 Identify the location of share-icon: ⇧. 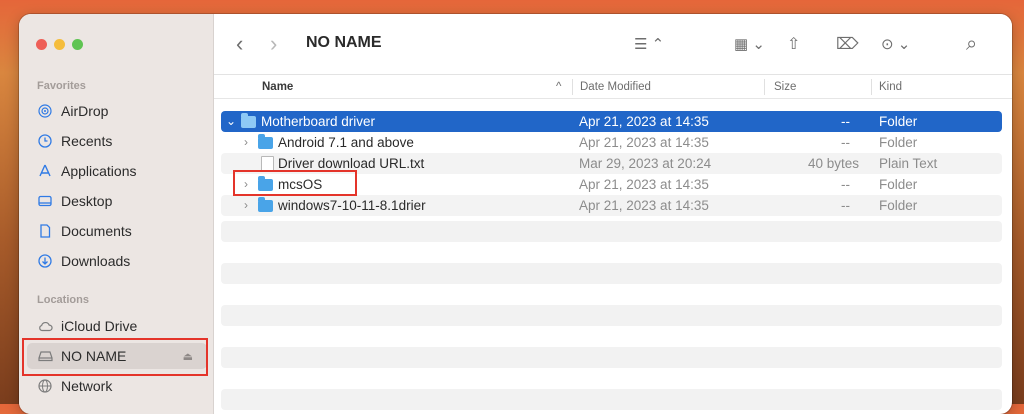
(793, 44).